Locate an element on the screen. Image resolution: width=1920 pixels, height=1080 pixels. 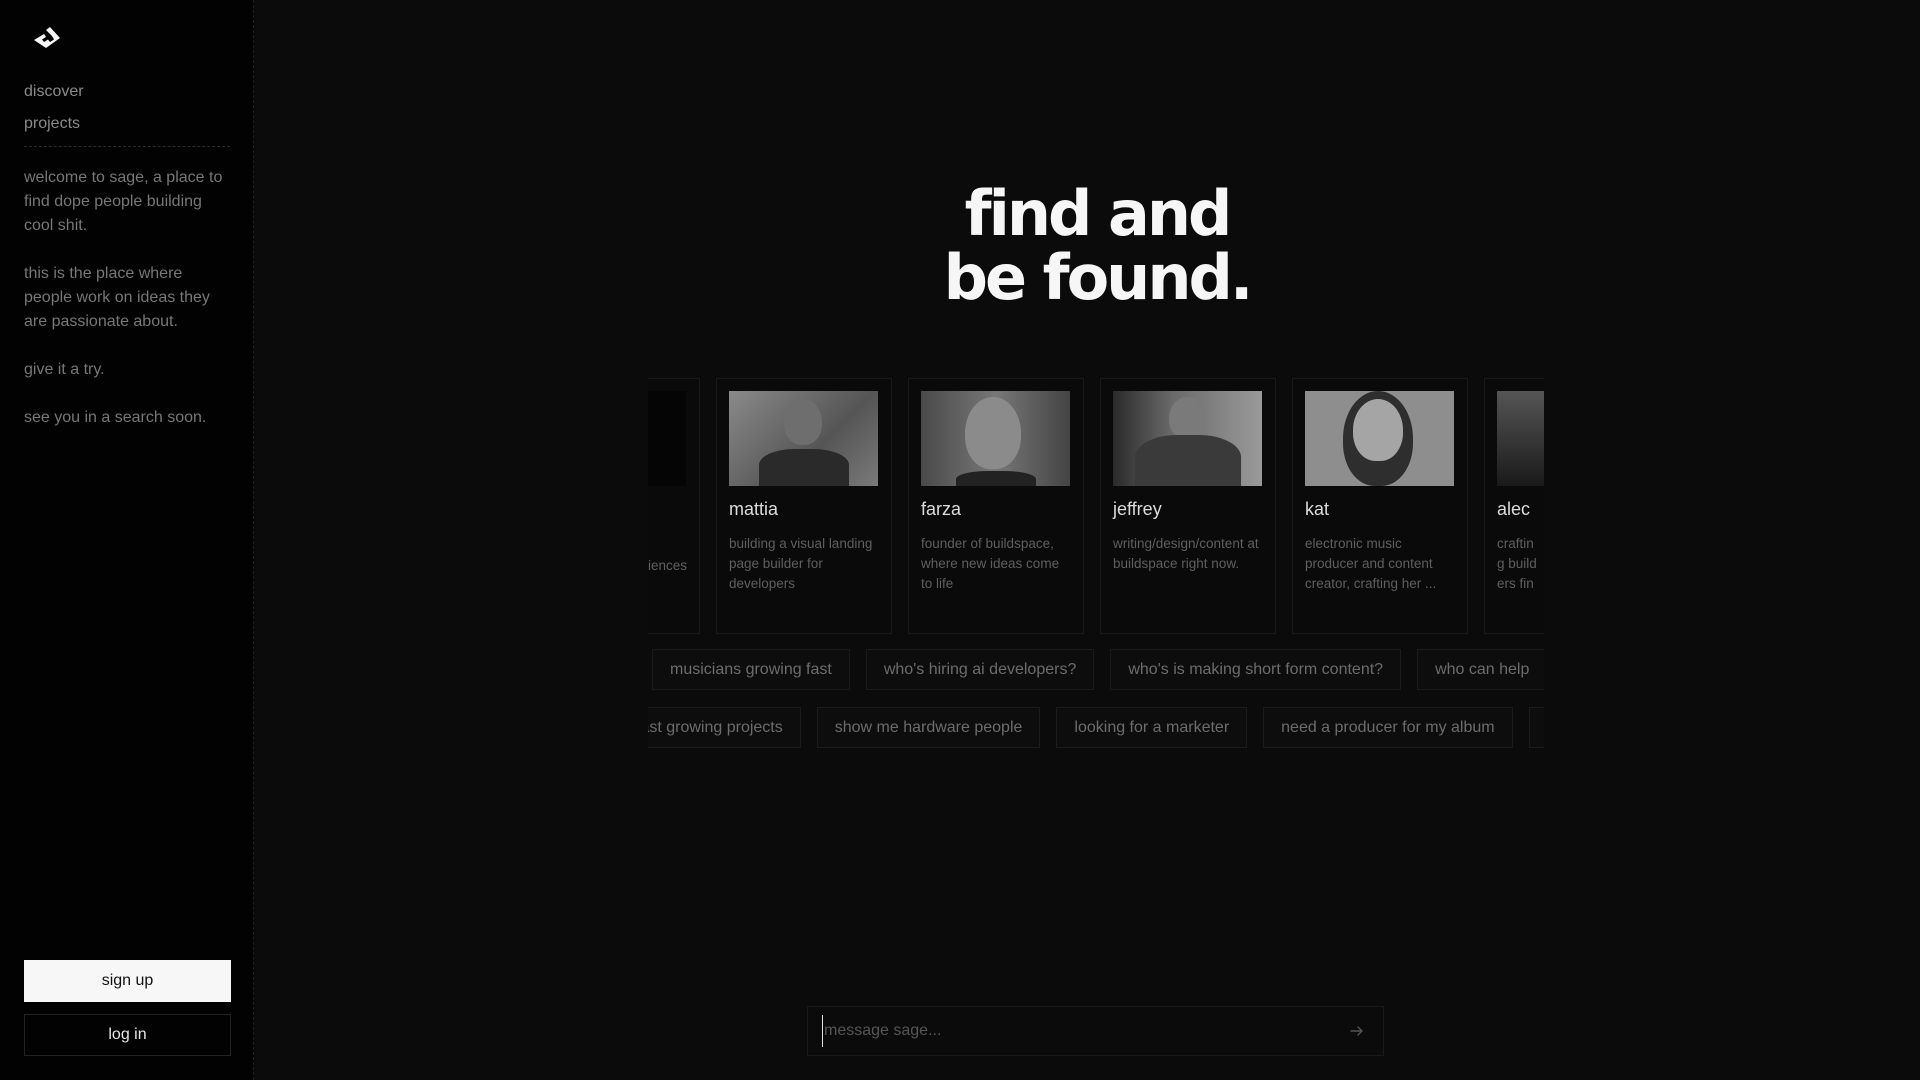
nav-divider is located at coordinates (127, 146).